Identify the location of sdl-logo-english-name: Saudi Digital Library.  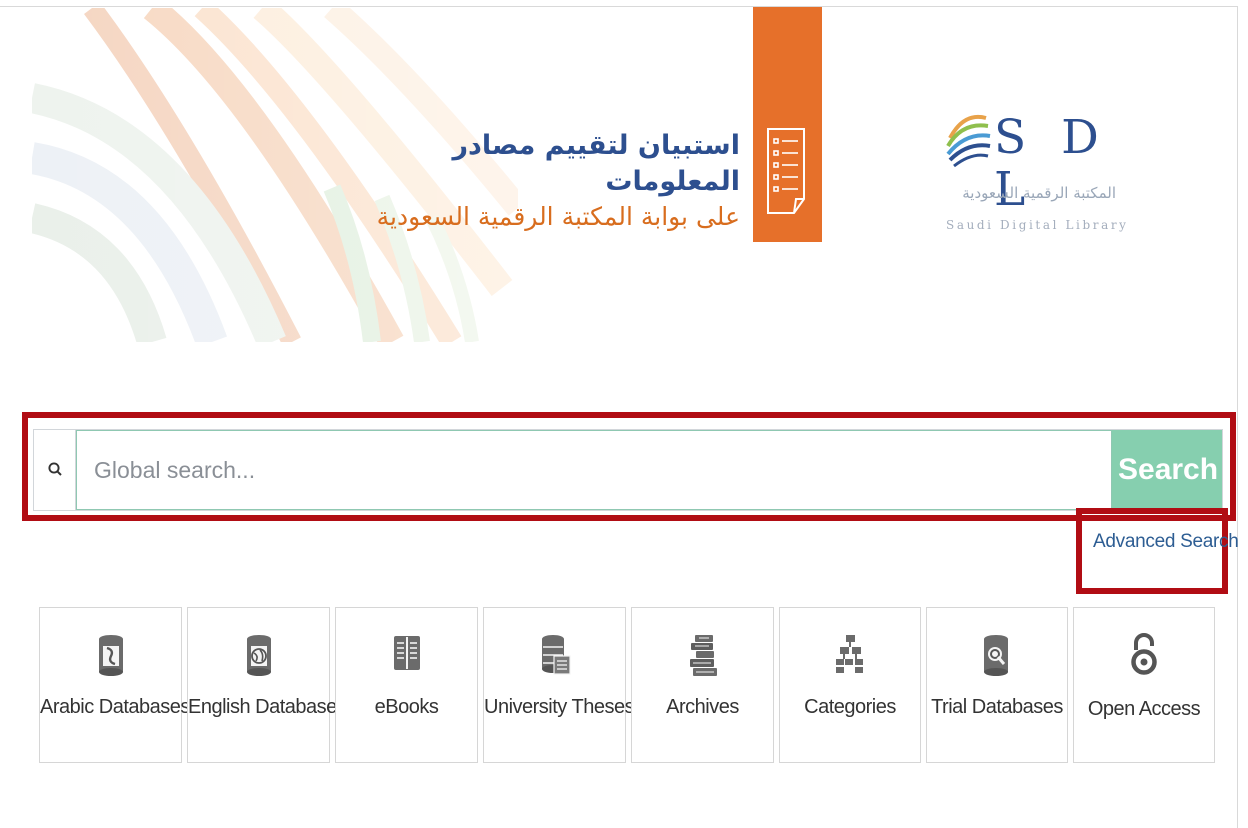
(1037, 225).